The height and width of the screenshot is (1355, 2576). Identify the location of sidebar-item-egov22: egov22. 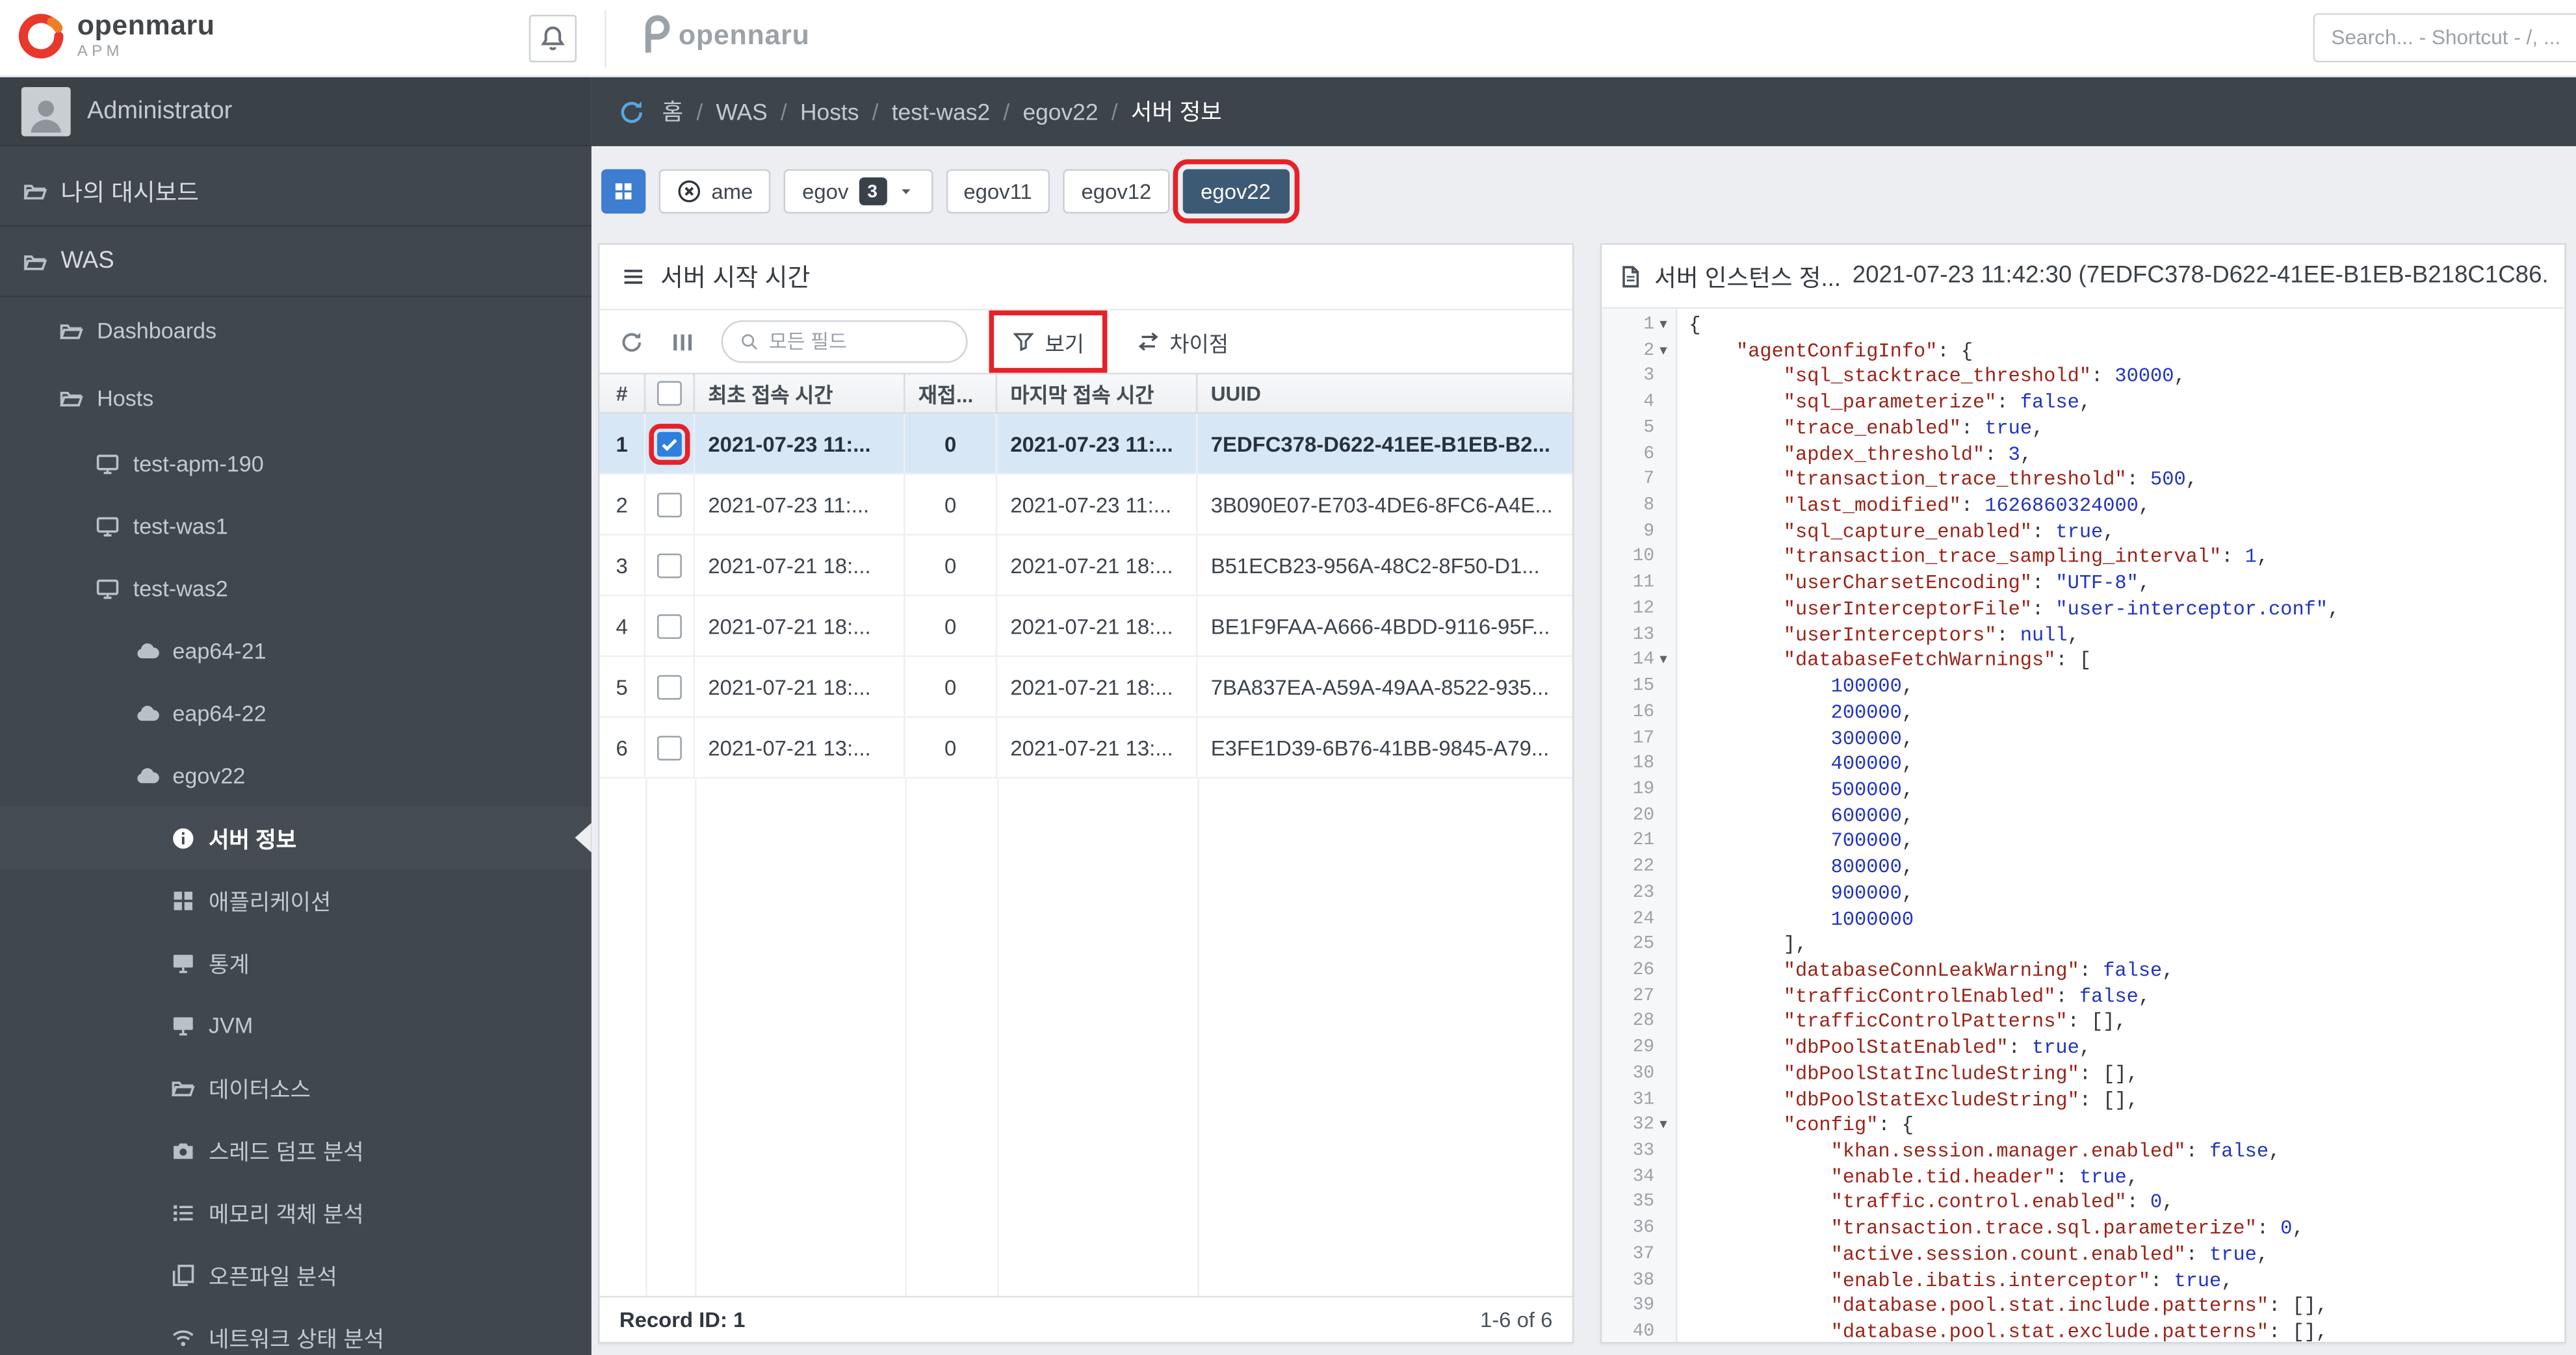
(296, 775).